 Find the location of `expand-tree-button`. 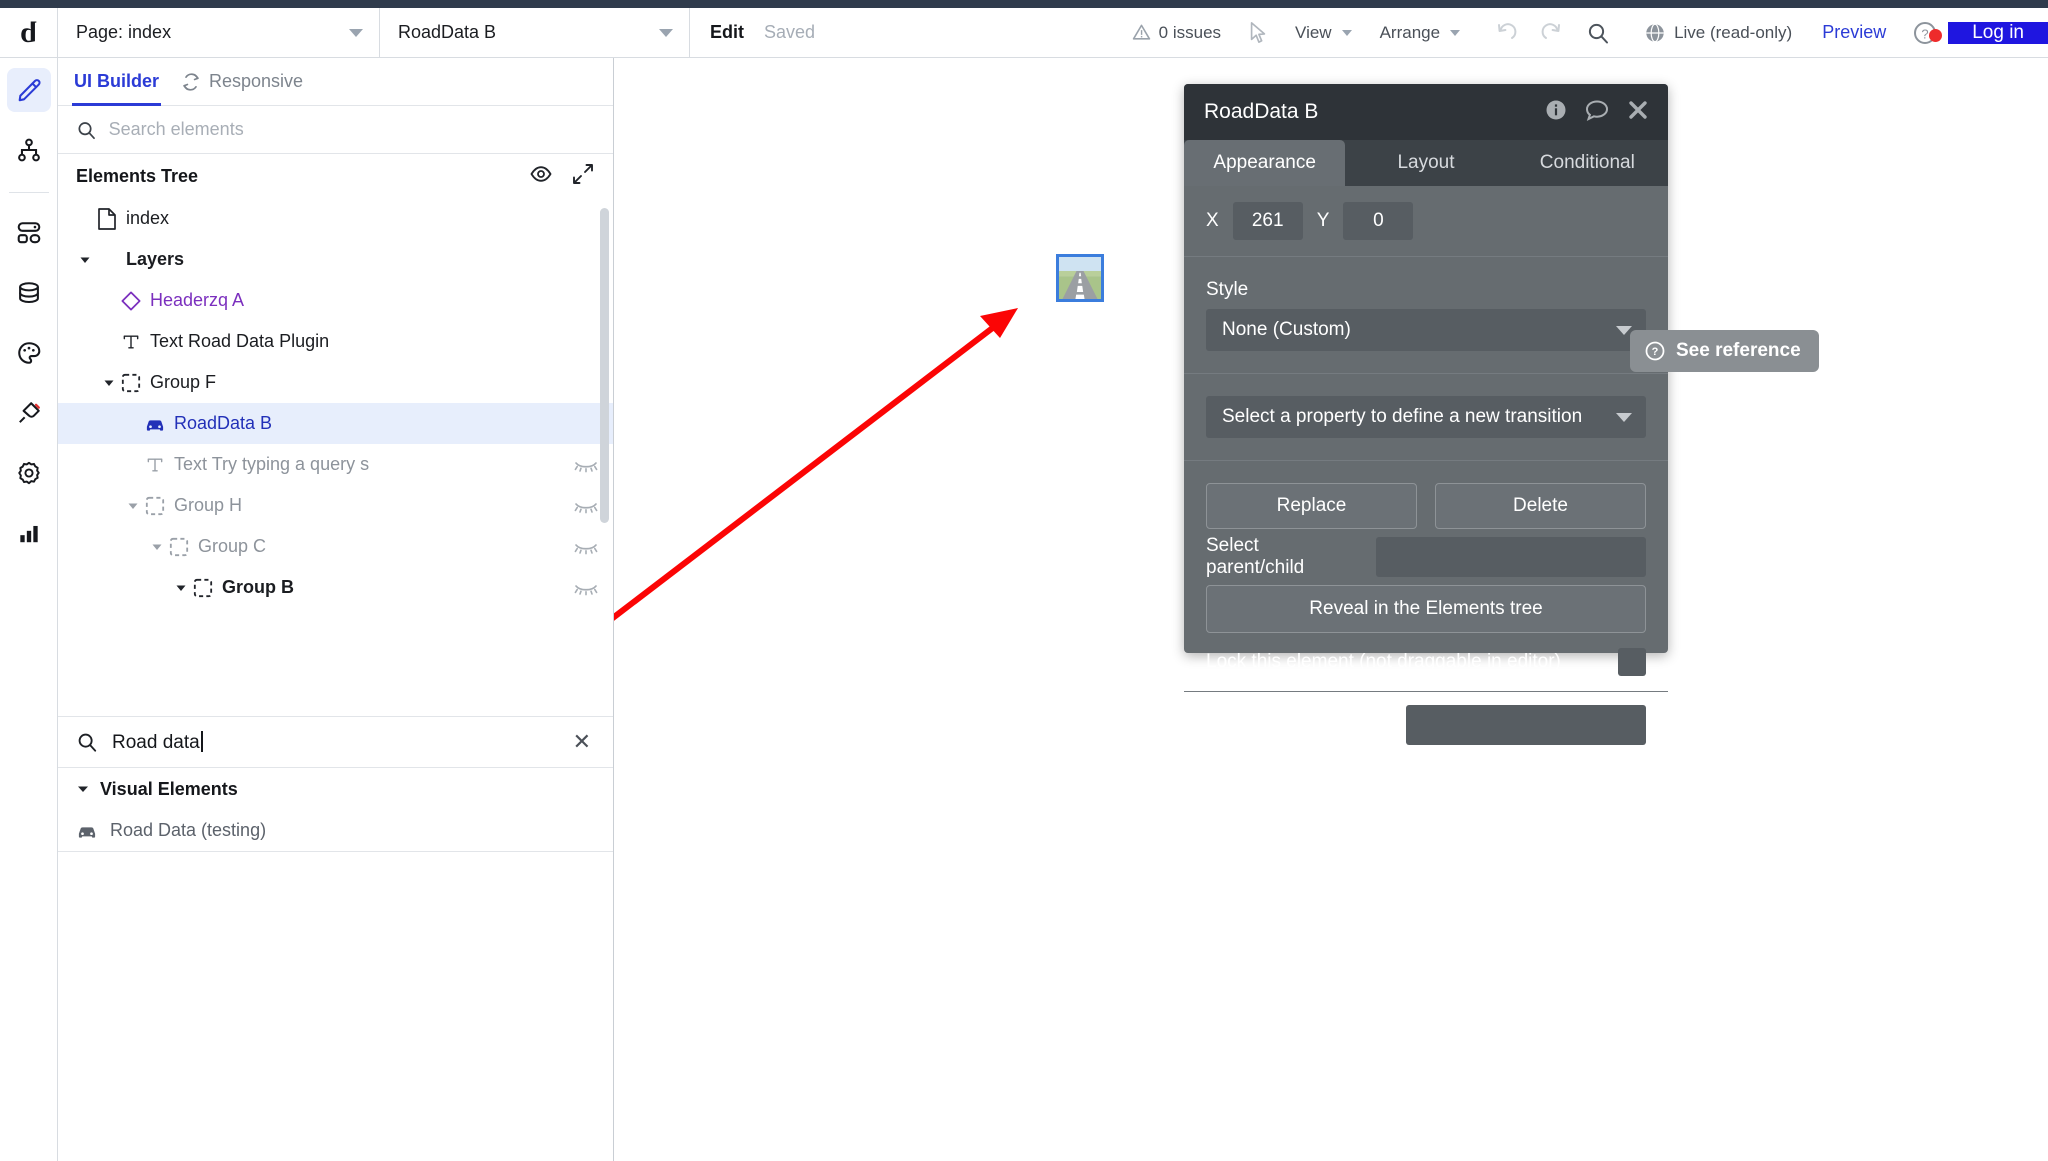

expand-tree-button is located at coordinates (583, 176).